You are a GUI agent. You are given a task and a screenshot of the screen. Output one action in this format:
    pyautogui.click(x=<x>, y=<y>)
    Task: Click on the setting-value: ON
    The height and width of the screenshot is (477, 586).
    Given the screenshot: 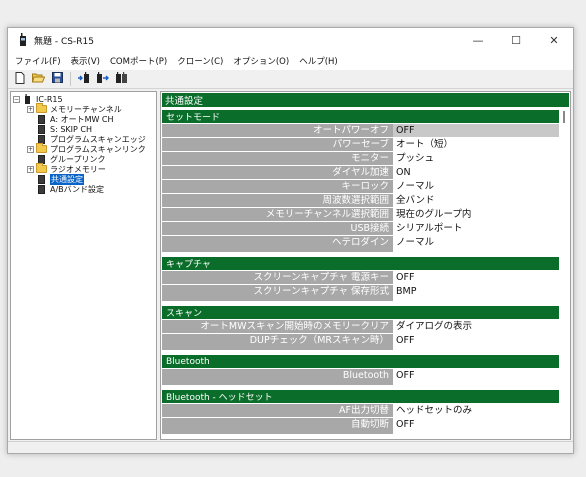 What is the action you would take?
    pyautogui.click(x=476, y=172)
    